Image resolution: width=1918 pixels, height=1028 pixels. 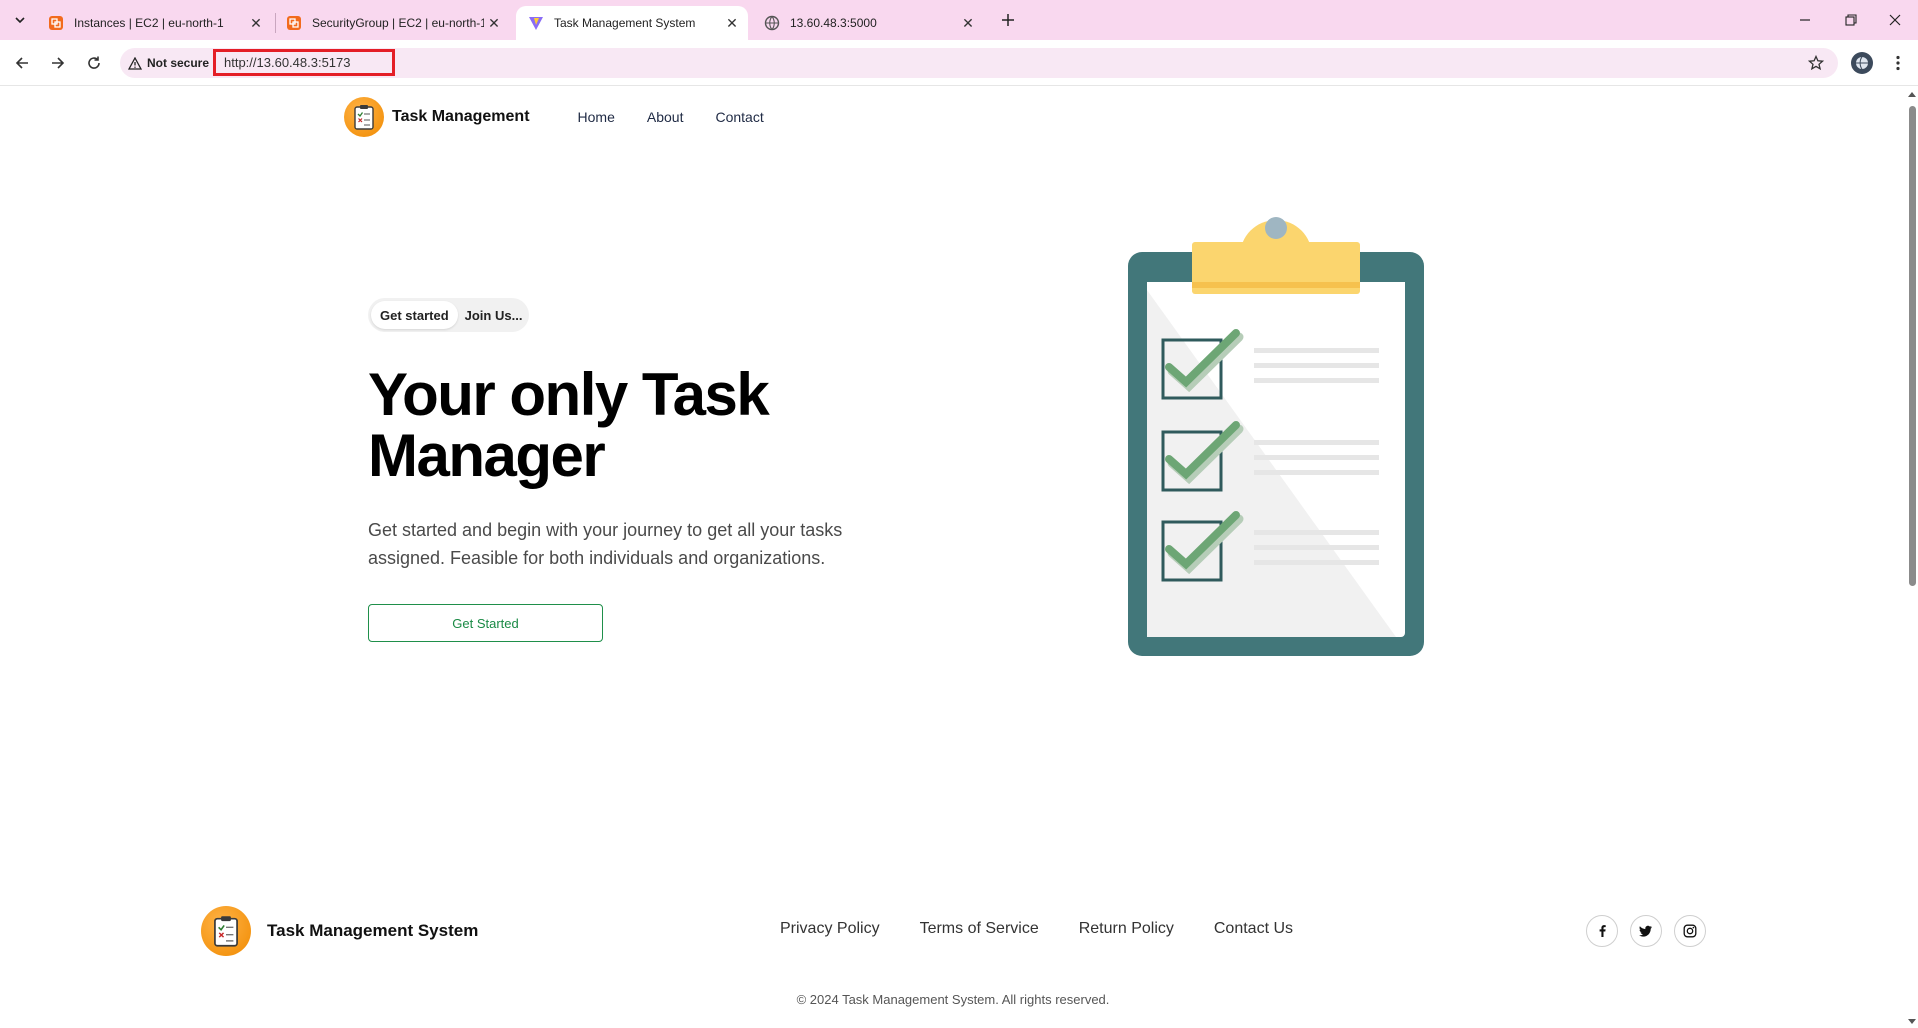 I want to click on footer-link-contact: Contact Us, so click(x=1253, y=929).